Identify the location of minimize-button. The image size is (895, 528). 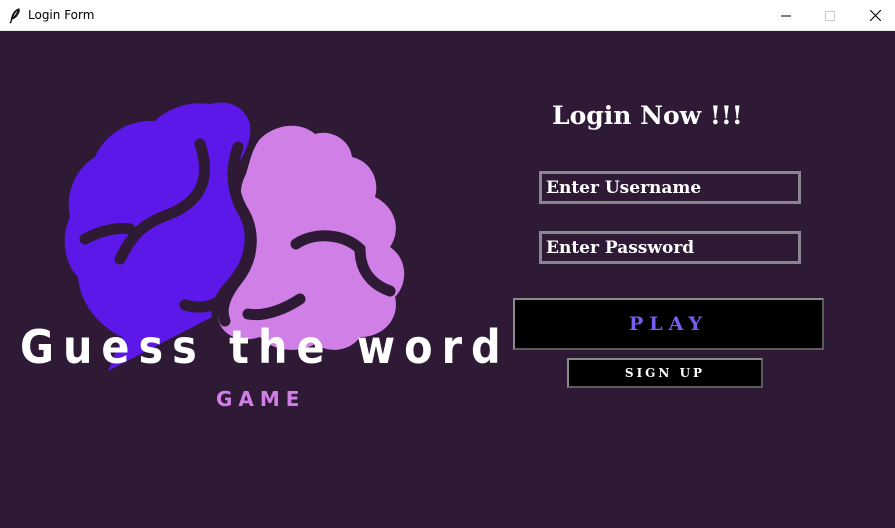
(786, 15).